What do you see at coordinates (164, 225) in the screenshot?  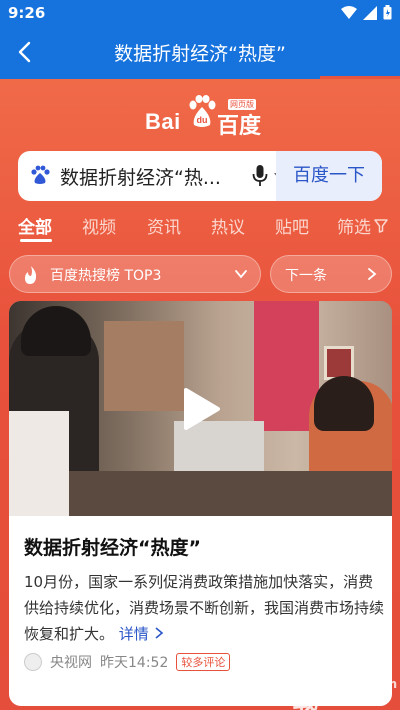 I see `tab-news: 资讯` at bounding box center [164, 225].